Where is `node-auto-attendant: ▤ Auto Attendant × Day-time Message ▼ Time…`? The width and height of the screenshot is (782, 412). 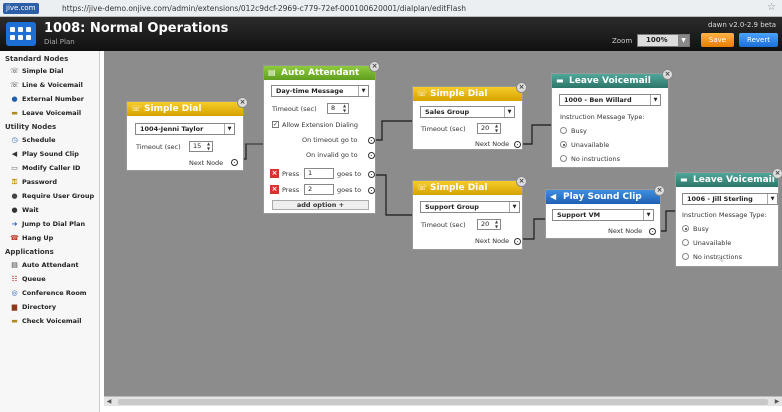
node-auto-attendant: ▤ Auto Attendant × Day-time Message ▼ Time… is located at coordinates (321, 137).